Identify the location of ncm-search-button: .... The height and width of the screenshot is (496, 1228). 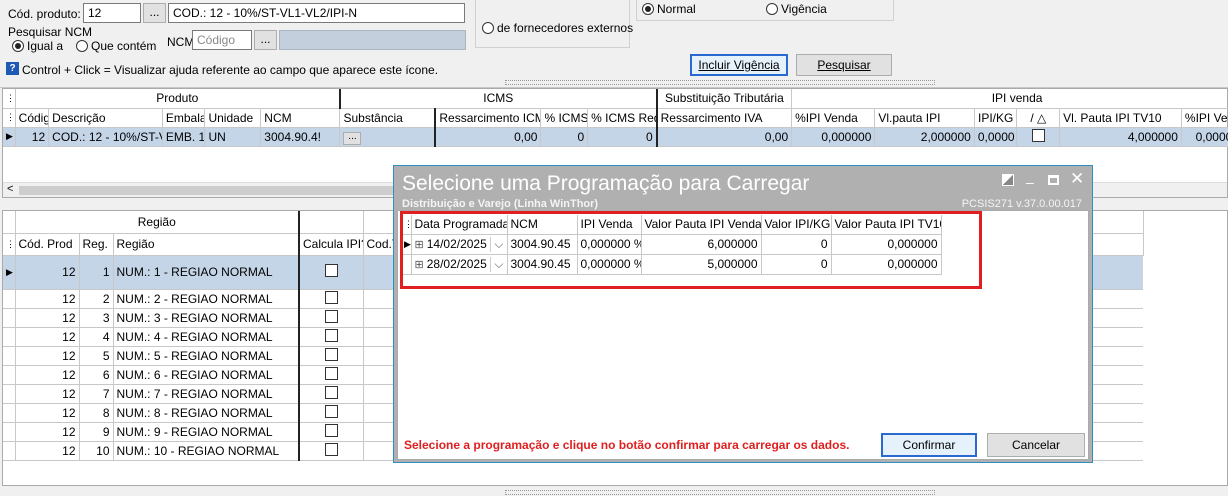
(265, 40).